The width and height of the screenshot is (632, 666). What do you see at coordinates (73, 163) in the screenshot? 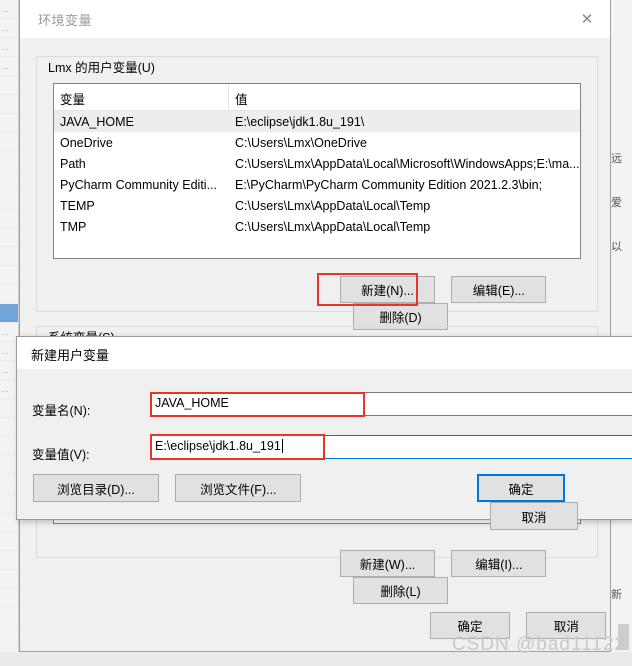
I see `cell-variable: Path` at bounding box center [73, 163].